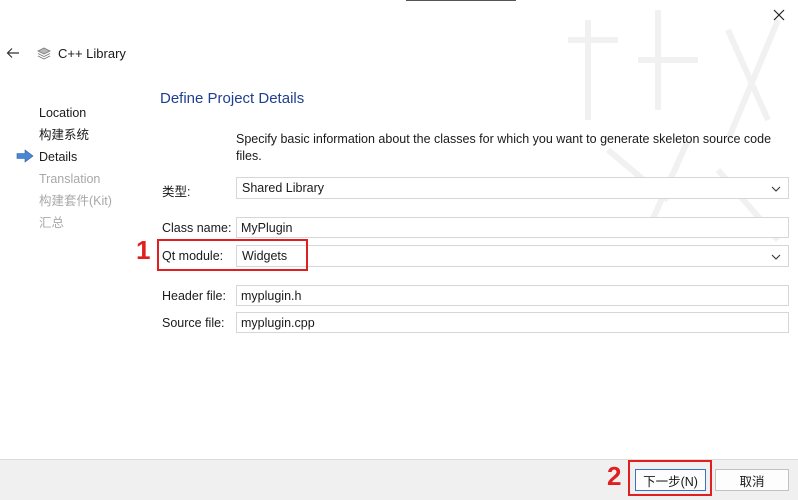 This screenshot has width=798, height=500. What do you see at coordinates (512, 322) in the screenshot?
I see `source-file-input` at bounding box center [512, 322].